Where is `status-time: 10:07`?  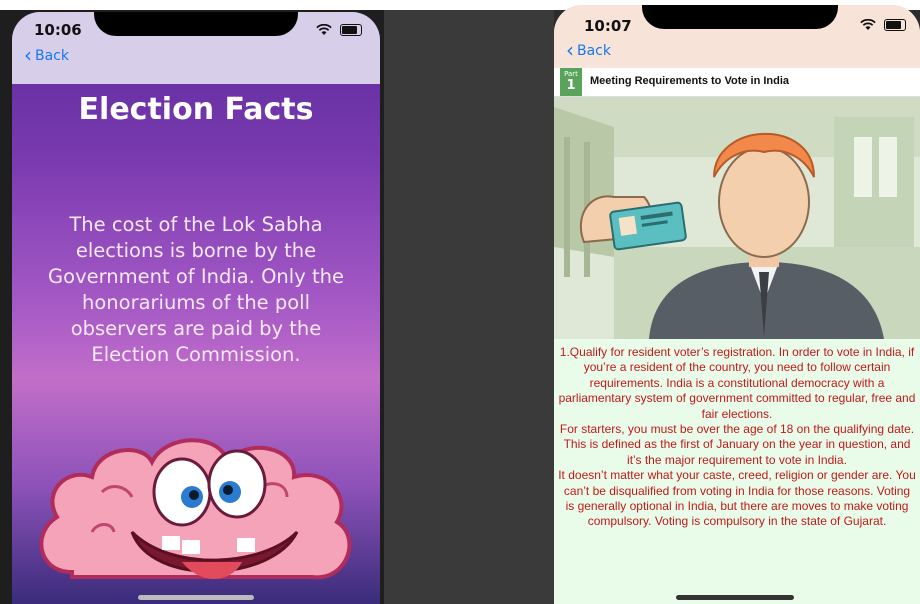
status-time: 10:07 is located at coordinates (608, 26).